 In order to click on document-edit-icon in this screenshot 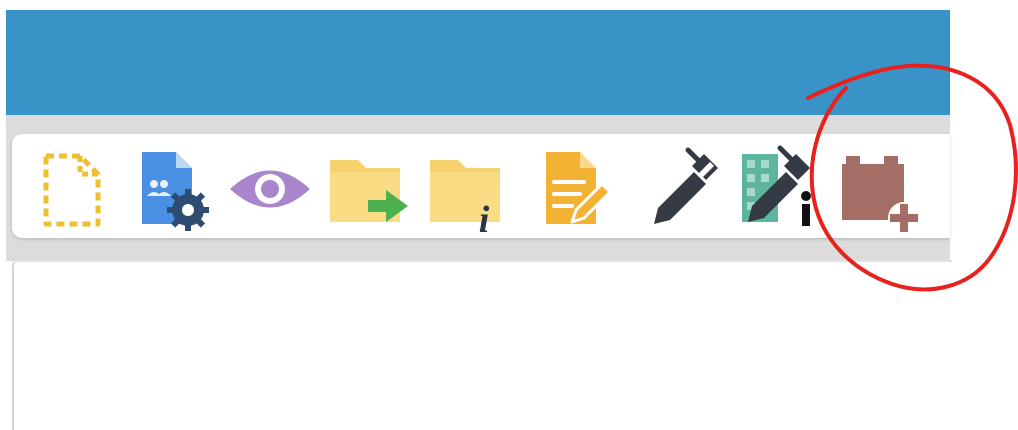, I will do `click(582, 189)`.